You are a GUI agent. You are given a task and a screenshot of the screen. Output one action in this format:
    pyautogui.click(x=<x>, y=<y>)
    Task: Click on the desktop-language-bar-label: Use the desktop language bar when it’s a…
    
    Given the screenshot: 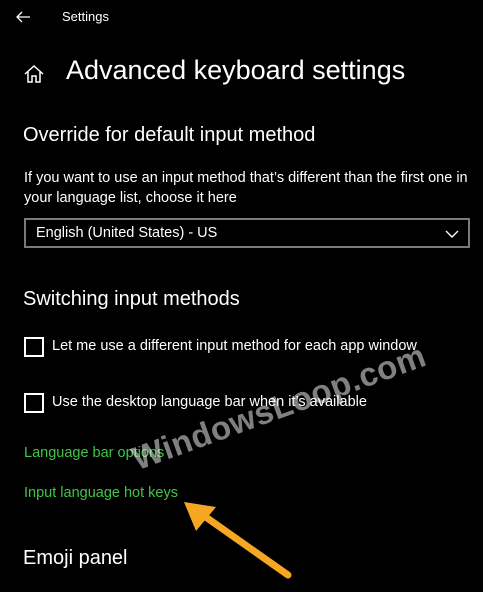 What is the action you would take?
    pyautogui.click(x=209, y=402)
    